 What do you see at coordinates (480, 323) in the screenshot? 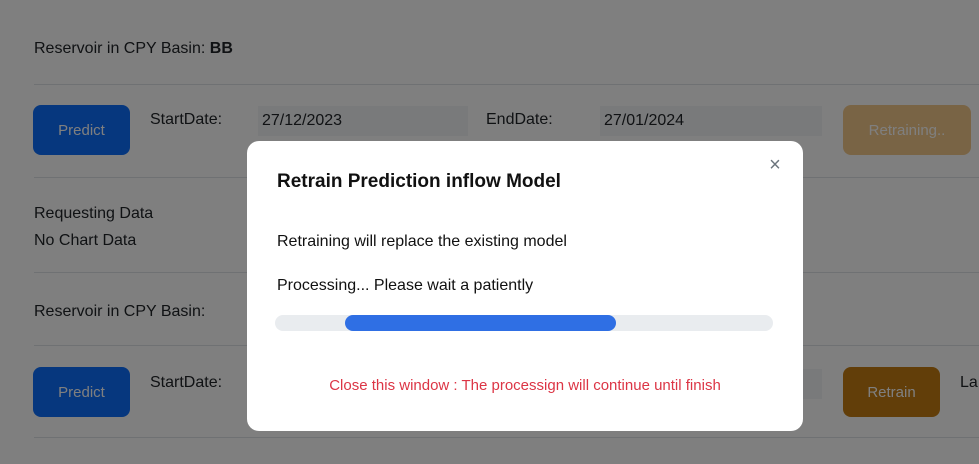
I see `progress-bar` at bounding box center [480, 323].